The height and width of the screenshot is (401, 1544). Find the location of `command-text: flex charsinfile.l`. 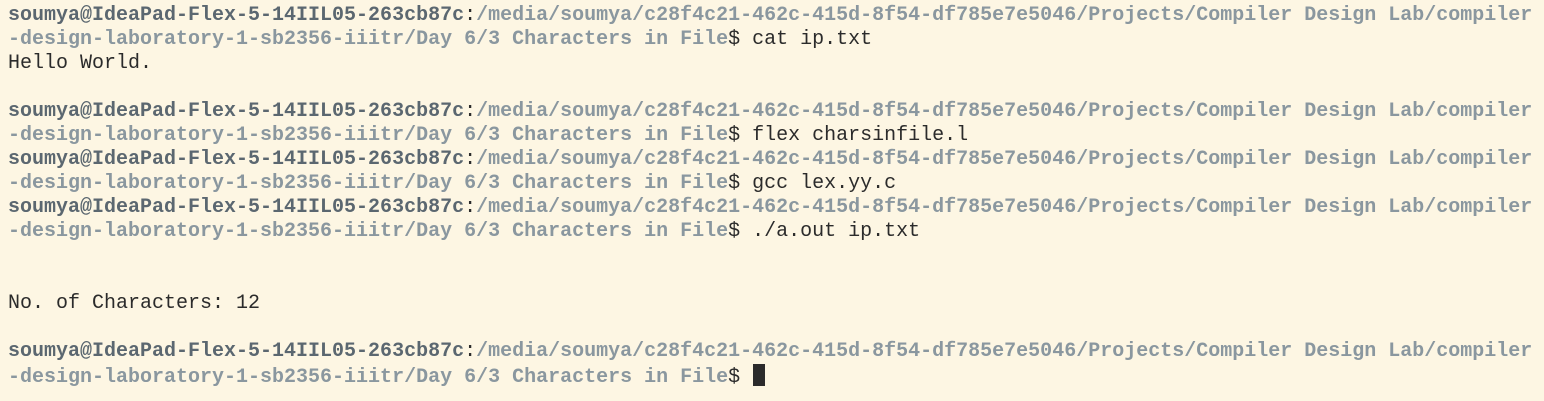

command-text: flex charsinfile.l is located at coordinates (854, 135).